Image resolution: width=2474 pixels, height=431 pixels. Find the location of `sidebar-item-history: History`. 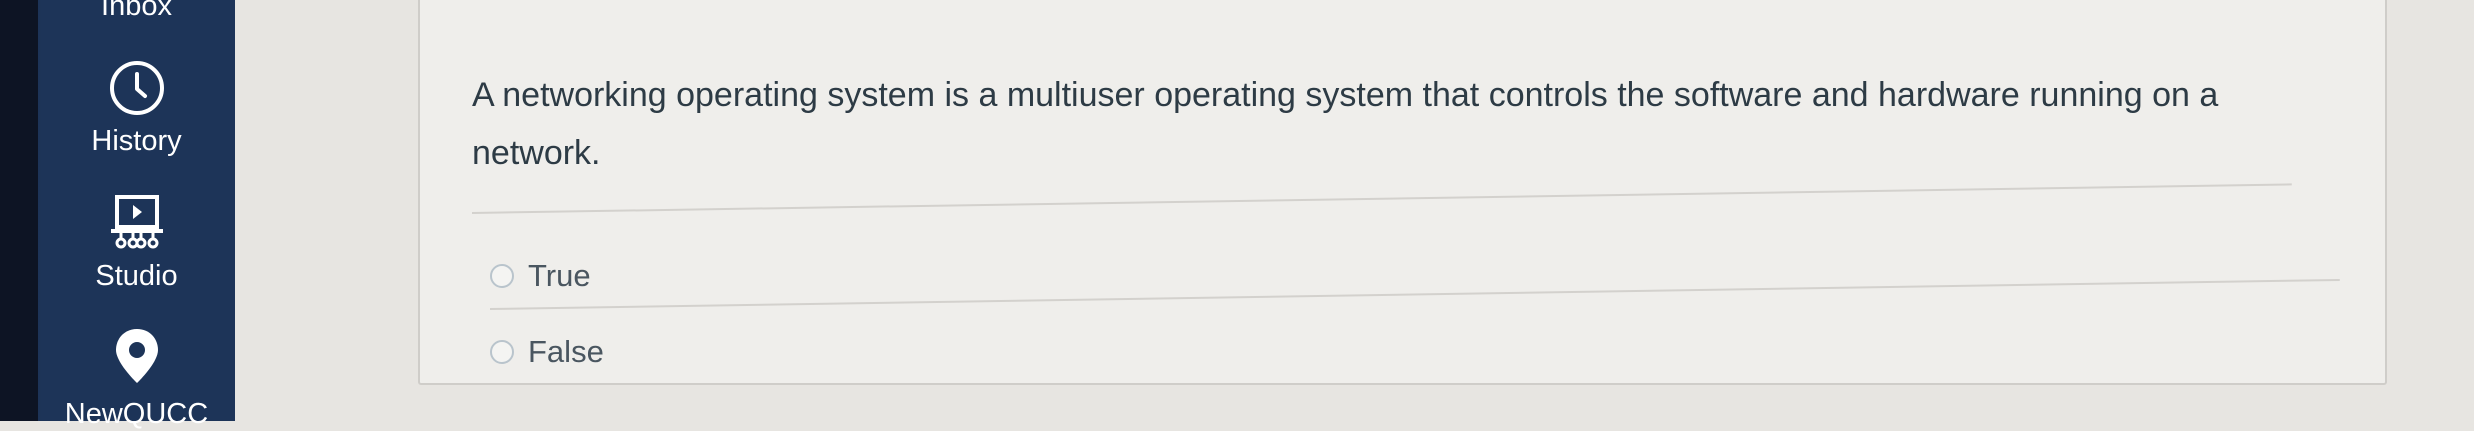

sidebar-item-history: History is located at coordinates (136, 108).